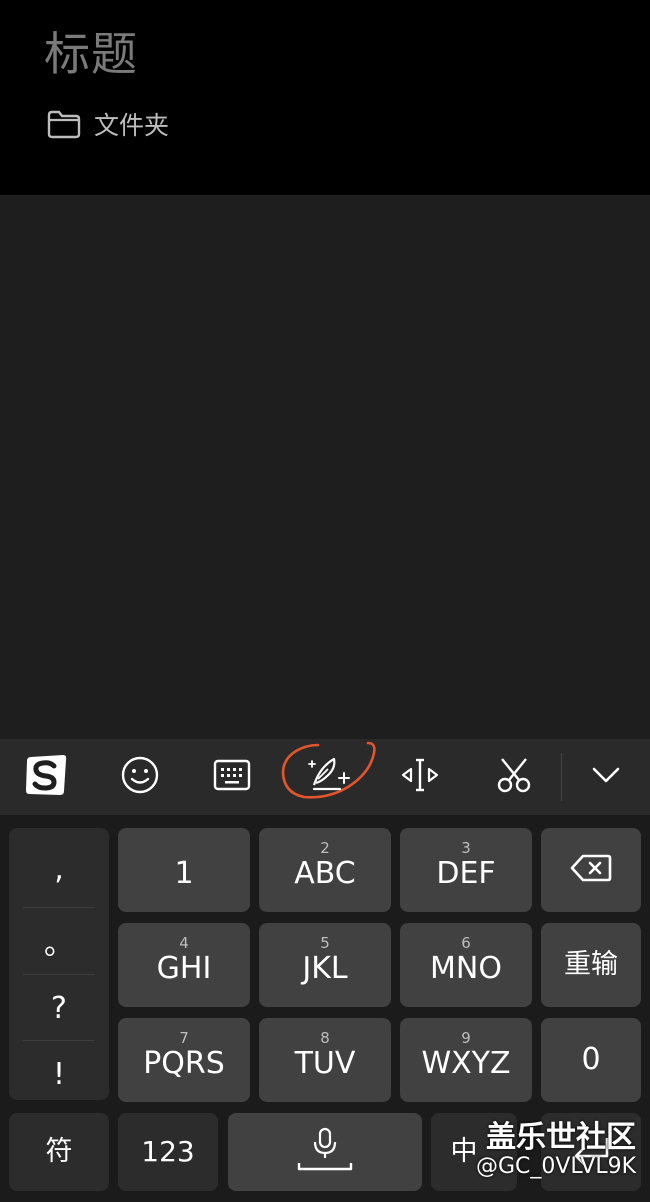 This screenshot has width=650, height=1202. I want to click on punct-period-key: 。, so click(59, 941).